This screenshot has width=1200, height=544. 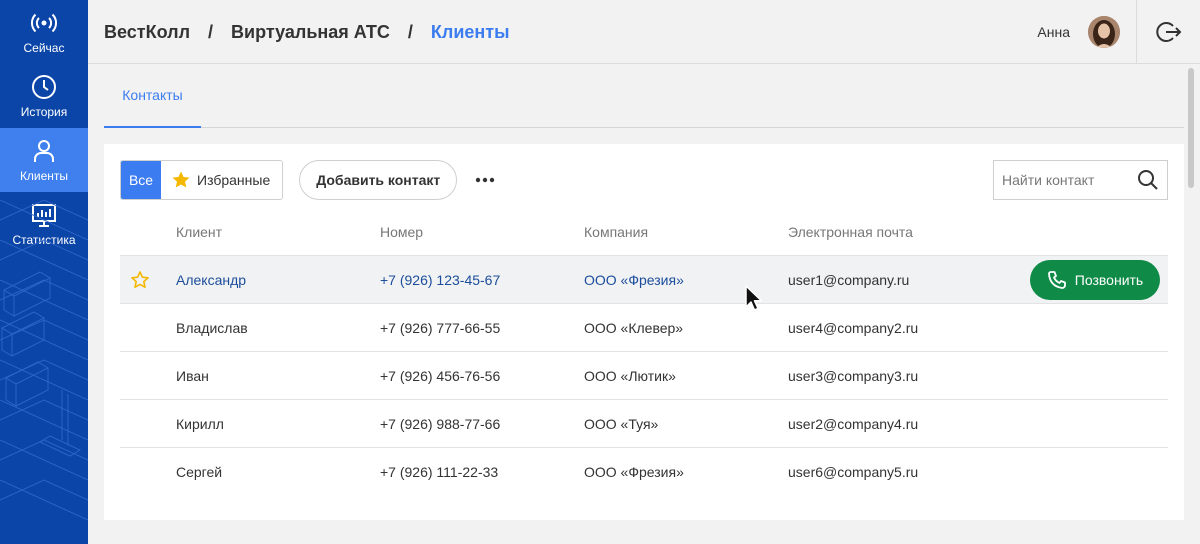 I want to click on filter-all-button: Все, so click(x=141, y=180).